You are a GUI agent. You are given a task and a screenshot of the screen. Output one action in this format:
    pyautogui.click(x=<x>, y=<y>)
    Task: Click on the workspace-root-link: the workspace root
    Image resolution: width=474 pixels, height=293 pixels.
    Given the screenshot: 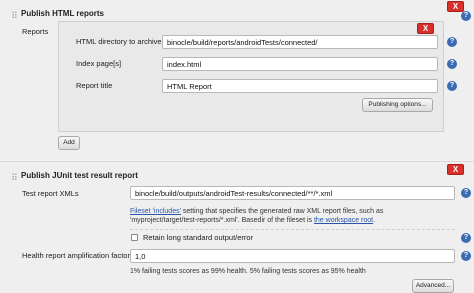 What is the action you would take?
    pyautogui.click(x=343, y=220)
    